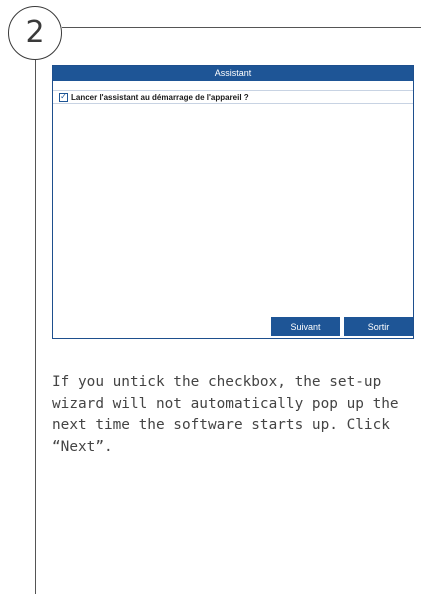 The height and width of the screenshot is (594, 421). I want to click on vertical-rule, so click(35, 327).